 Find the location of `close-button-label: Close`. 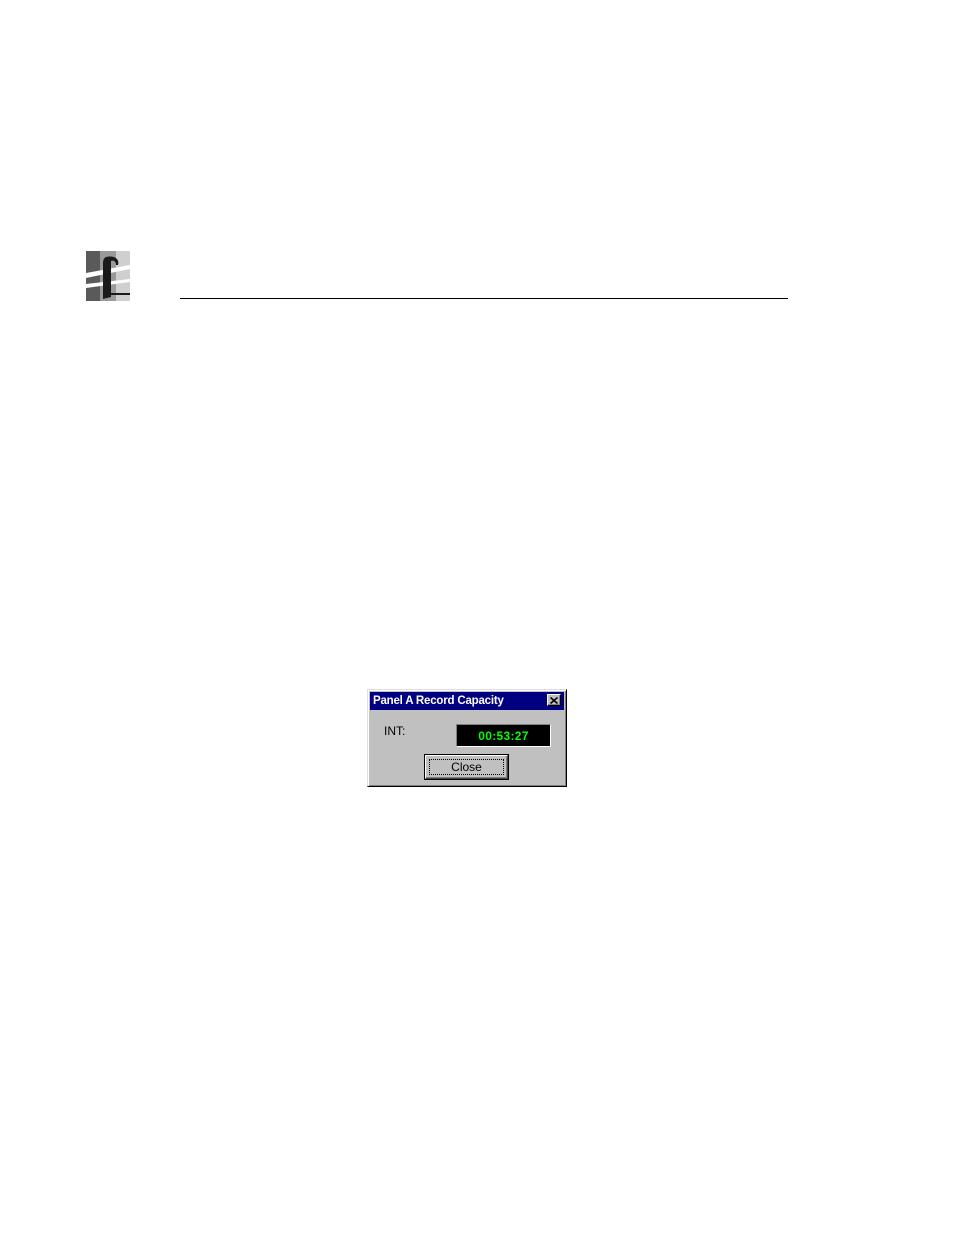

close-button-label: Close is located at coordinates (466, 767).